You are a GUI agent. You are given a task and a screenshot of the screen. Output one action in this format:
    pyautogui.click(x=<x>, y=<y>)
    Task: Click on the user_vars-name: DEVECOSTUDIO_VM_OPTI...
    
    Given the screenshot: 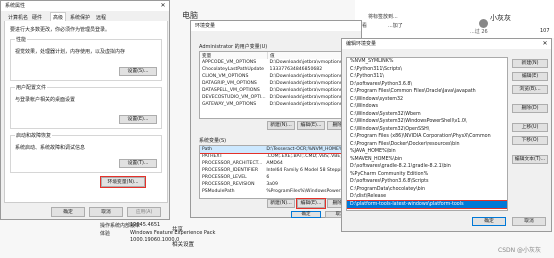 What is the action you would take?
    pyautogui.click(x=234, y=97)
    